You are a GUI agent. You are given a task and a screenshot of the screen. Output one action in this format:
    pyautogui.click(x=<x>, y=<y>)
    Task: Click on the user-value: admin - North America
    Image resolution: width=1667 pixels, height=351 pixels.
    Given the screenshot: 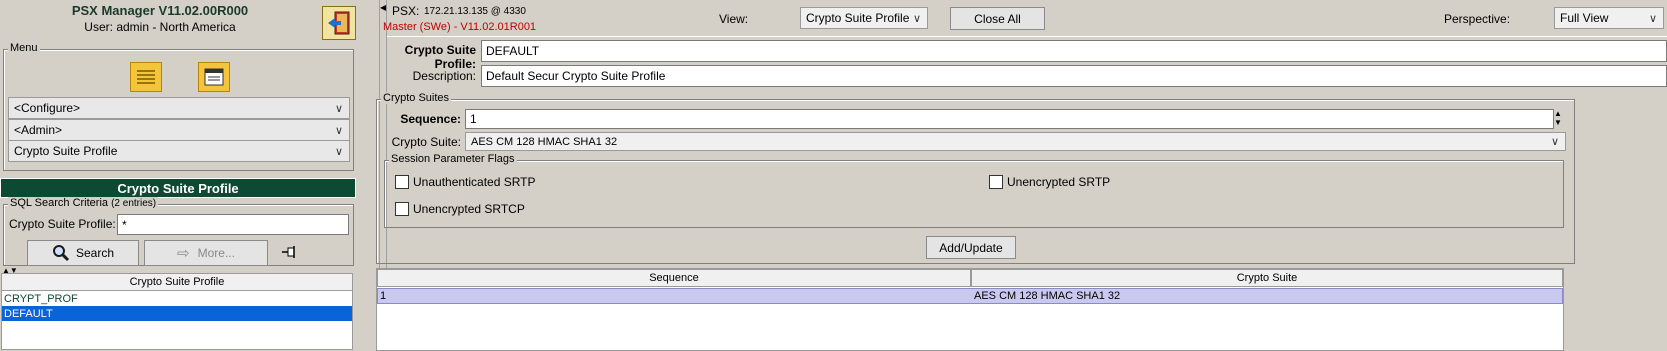 What is the action you would take?
    pyautogui.click(x=176, y=27)
    